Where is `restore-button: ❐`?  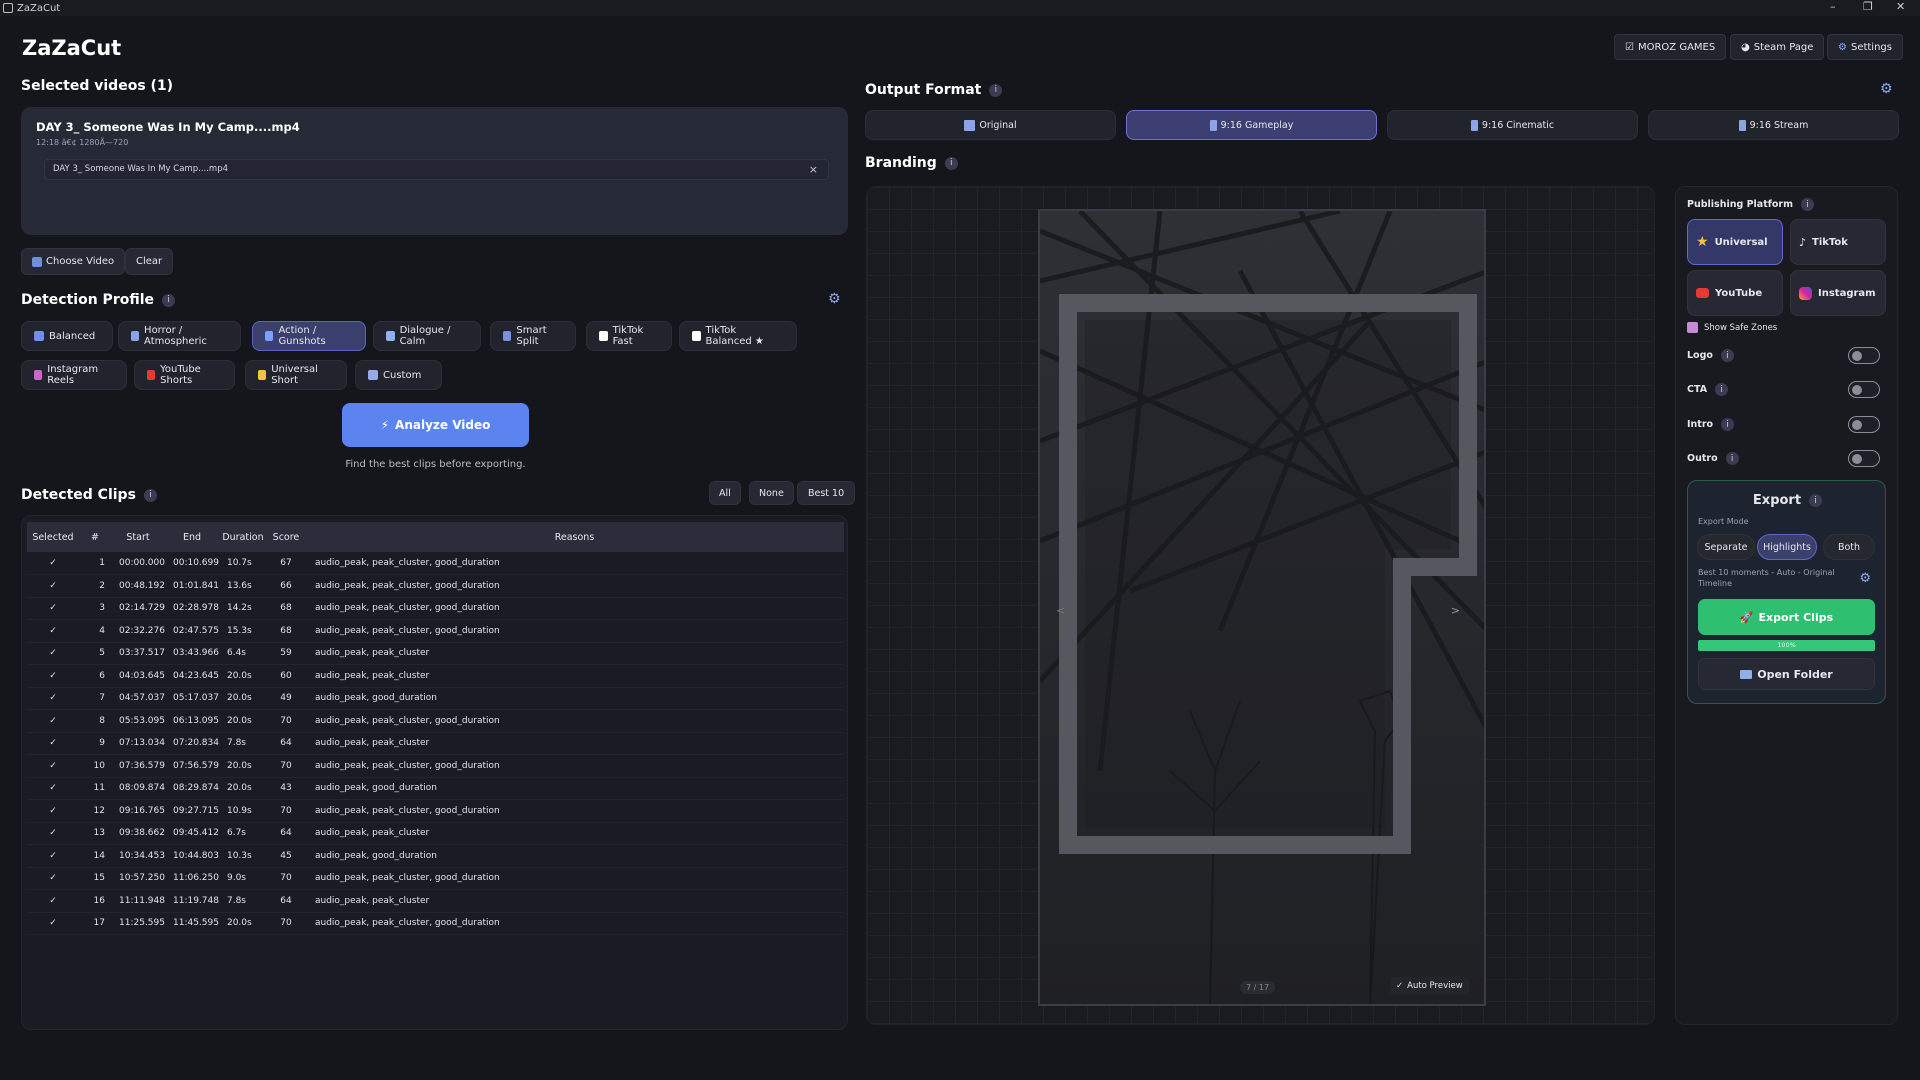 restore-button: ❐ is located at coordinates (1868, 6).